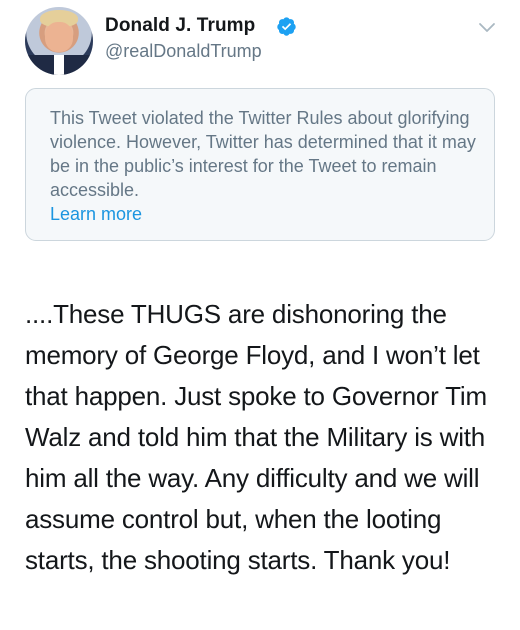  What do you see at coordinates (183, 51) in the screenshot?
I see `user-handle: @realDonaldTrump` at bounding box center [183, 51].